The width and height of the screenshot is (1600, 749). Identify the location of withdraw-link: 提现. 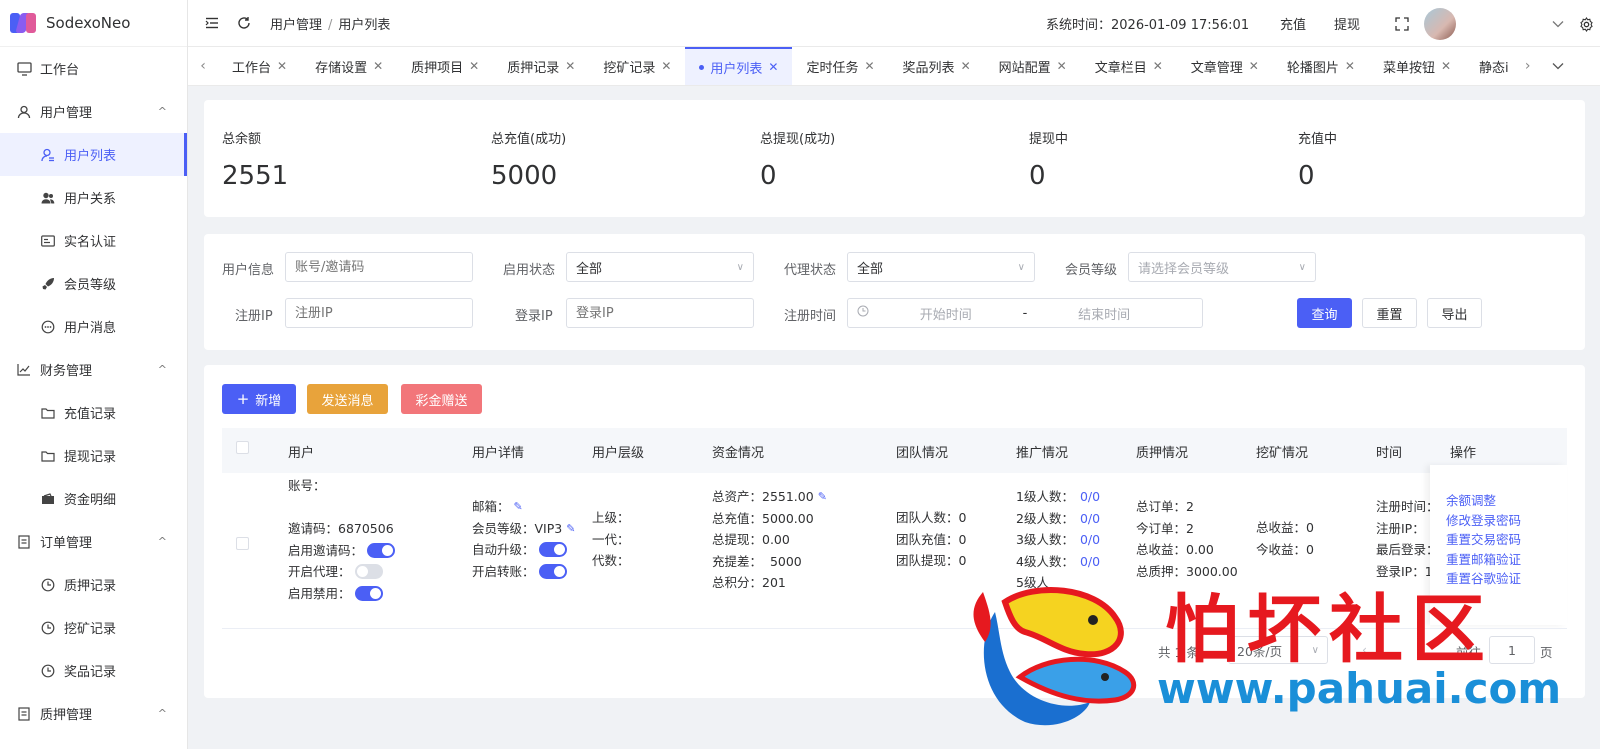
(1347, 23).